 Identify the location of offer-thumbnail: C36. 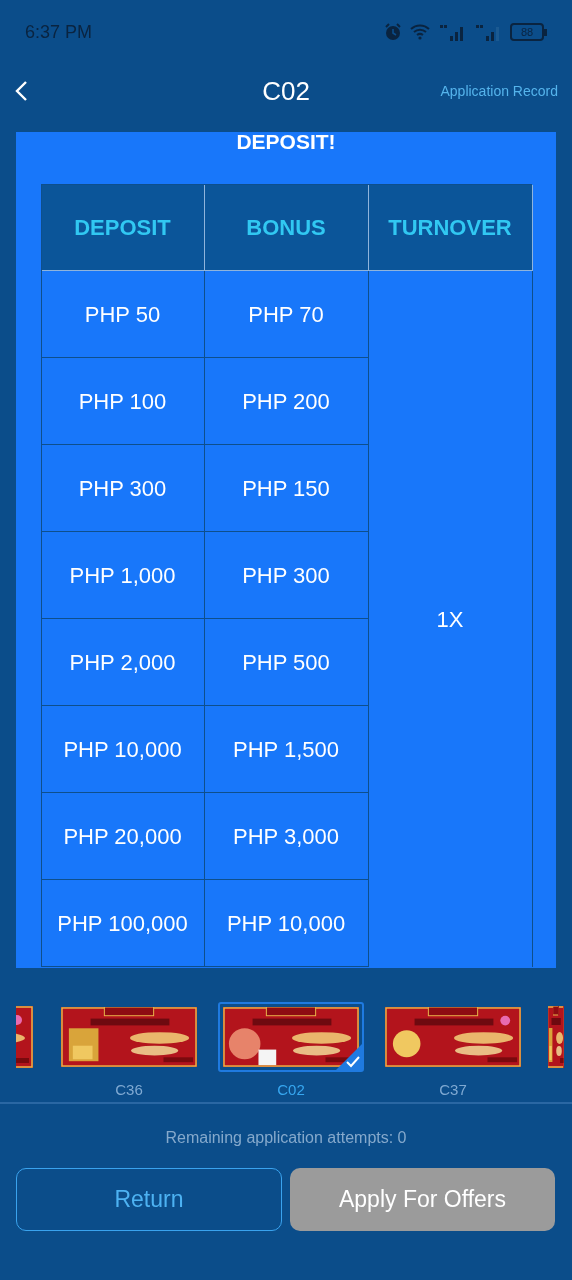
(129, 1052).